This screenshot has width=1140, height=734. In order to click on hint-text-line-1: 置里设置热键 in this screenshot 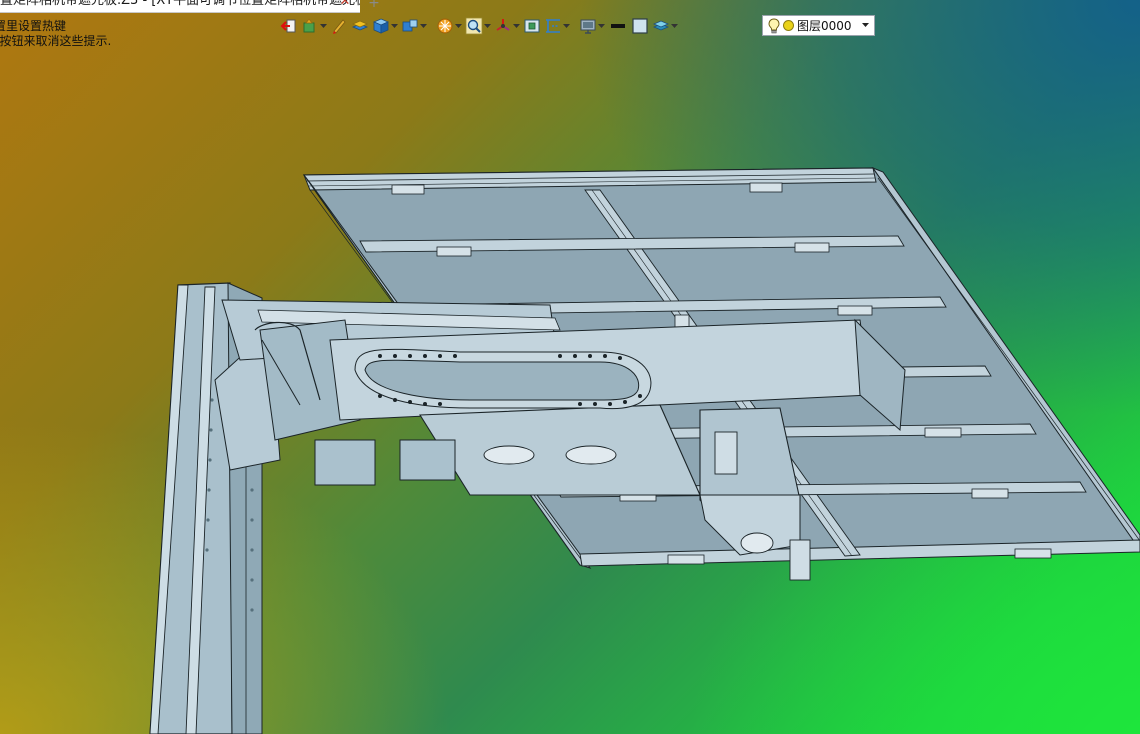, I will do `click(33, 26)`.